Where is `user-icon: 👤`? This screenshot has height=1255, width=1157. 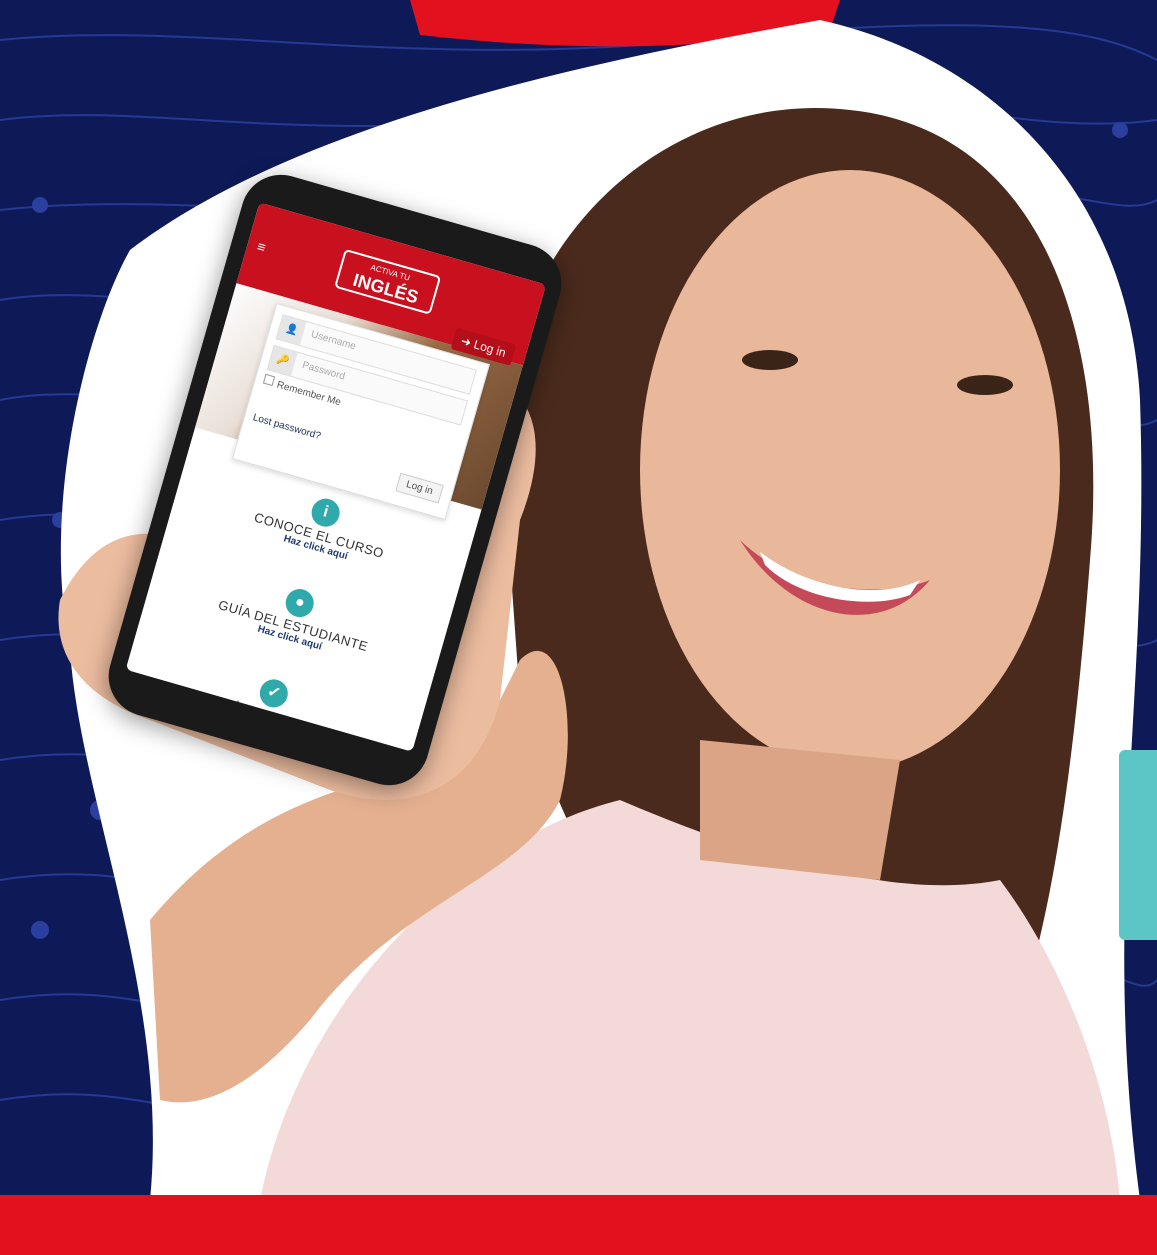 user-icon: 👤 is located at coordinates (291, 330).